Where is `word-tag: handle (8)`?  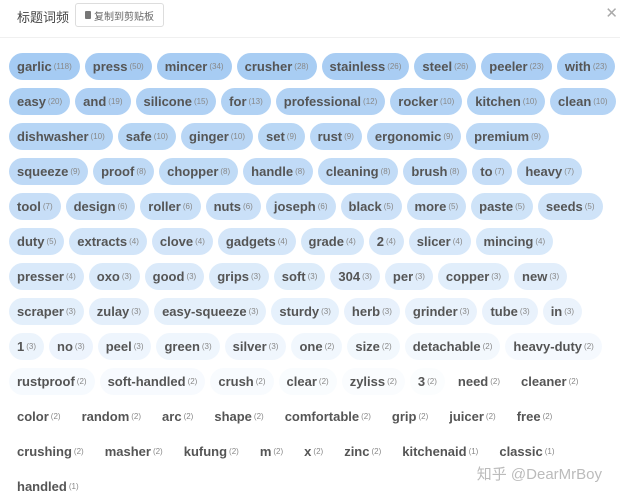 word-tag: handle (8) is located at coordinates (278, 171).